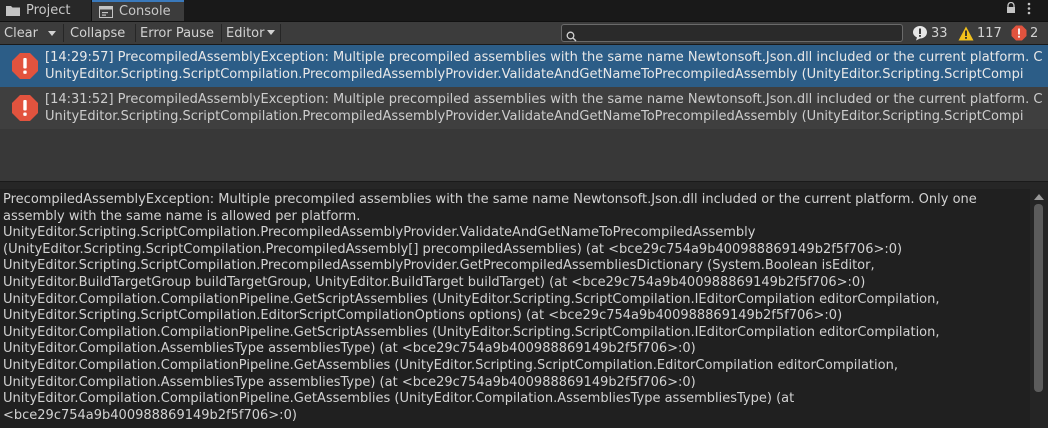  I want to click on detail-scrollbar, so click(1039, 308).